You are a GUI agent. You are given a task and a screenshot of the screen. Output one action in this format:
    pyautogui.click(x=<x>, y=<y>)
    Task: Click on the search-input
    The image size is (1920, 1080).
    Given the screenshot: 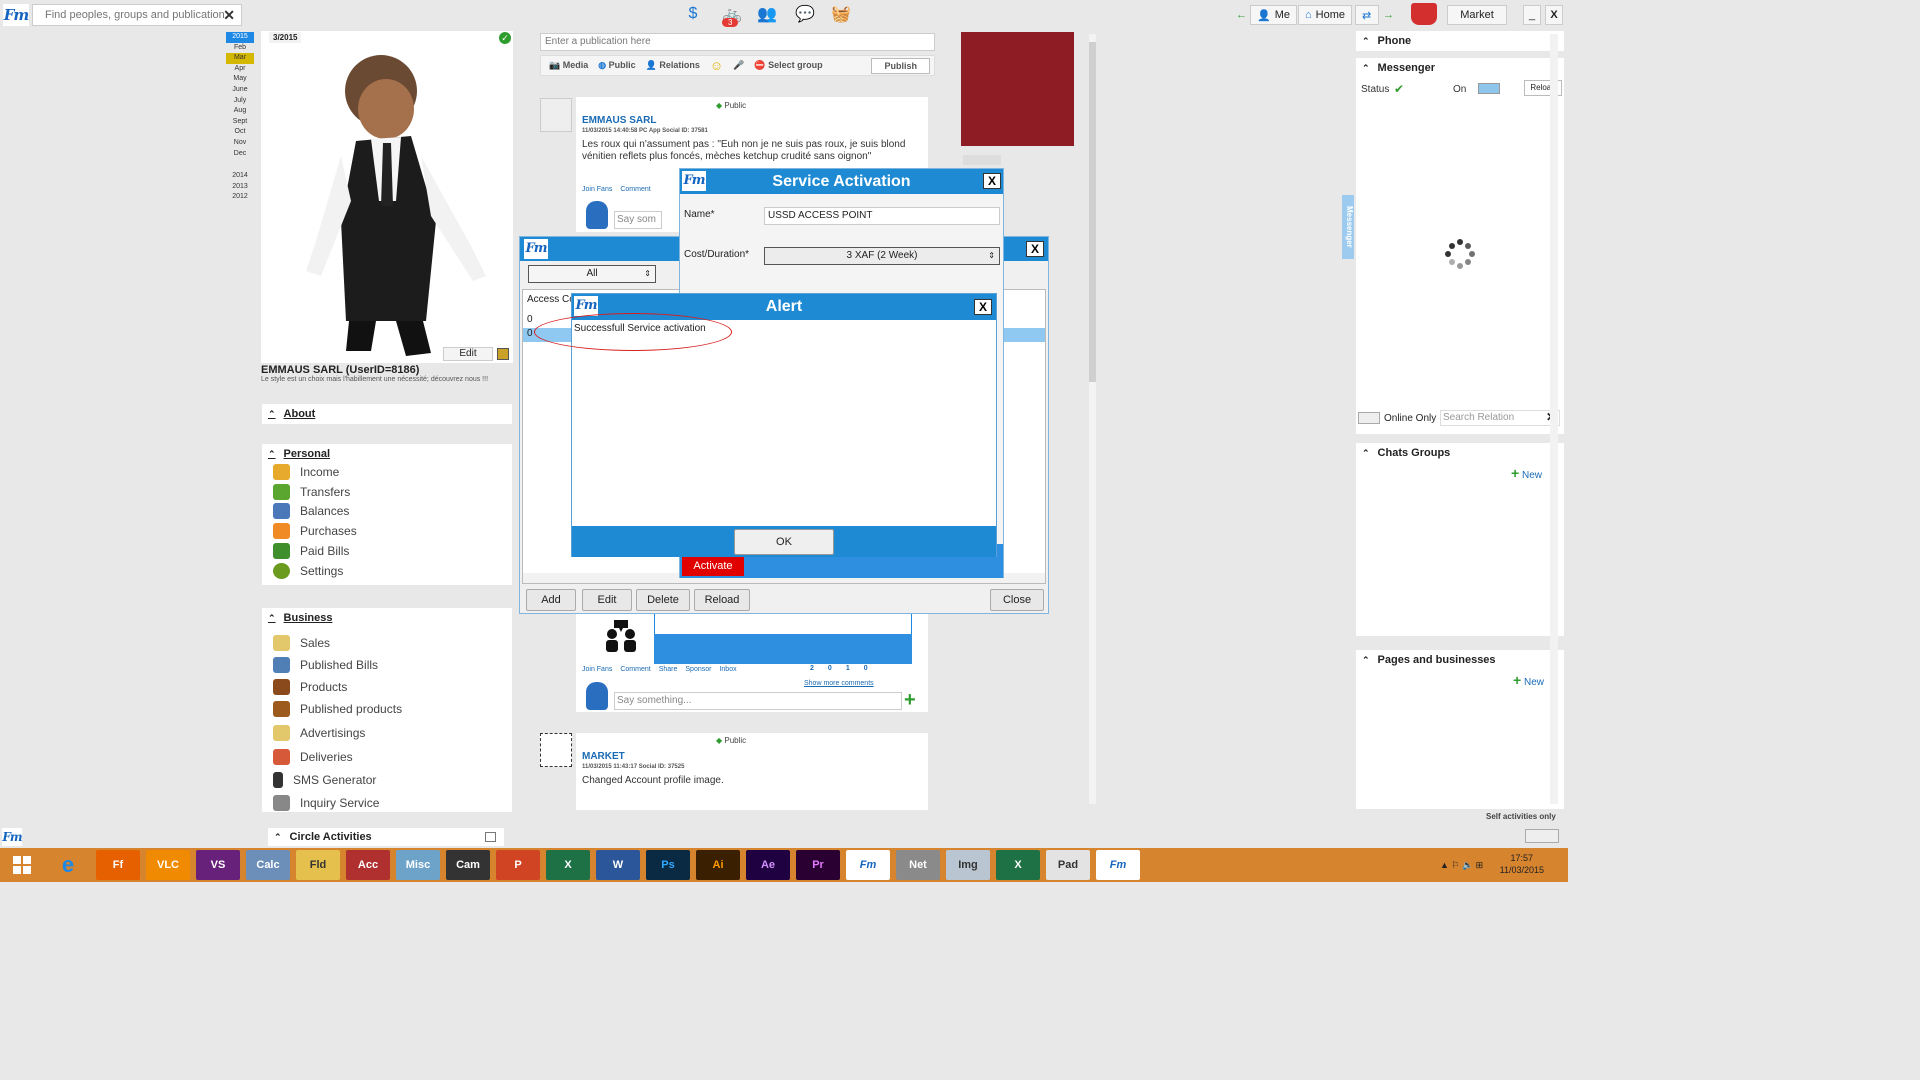 What is the action you would take?
    pyautogui.click(x=135, y=15)
    